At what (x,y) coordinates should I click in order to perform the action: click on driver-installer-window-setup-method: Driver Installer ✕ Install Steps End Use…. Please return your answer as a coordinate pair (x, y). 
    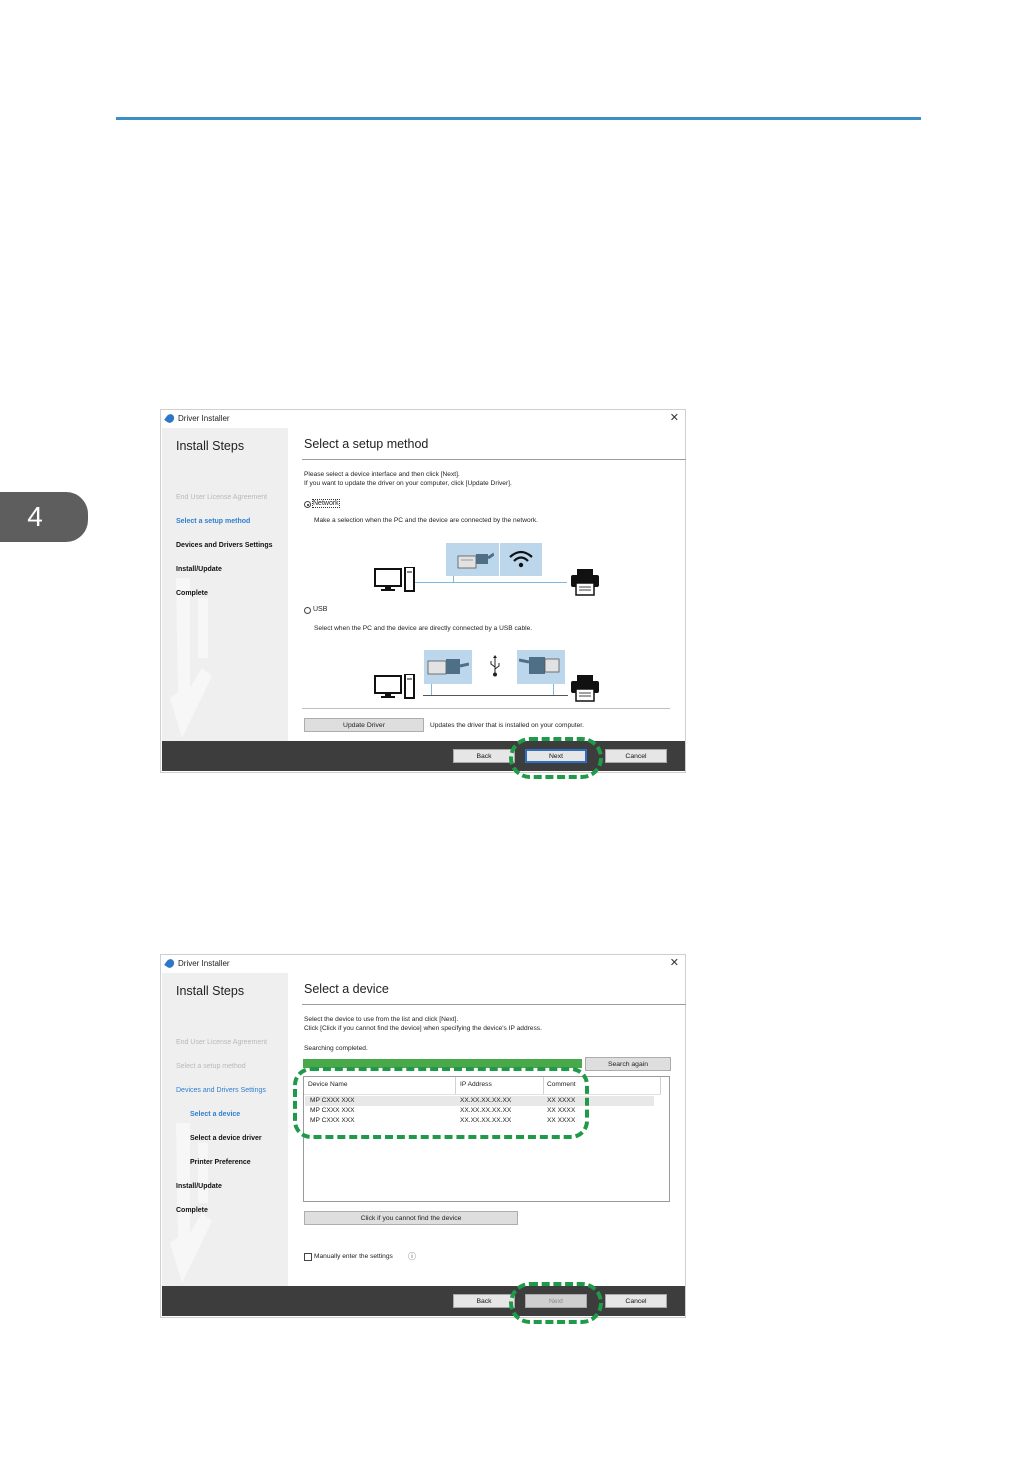
    Looking at the image, I should click on (423, 591).